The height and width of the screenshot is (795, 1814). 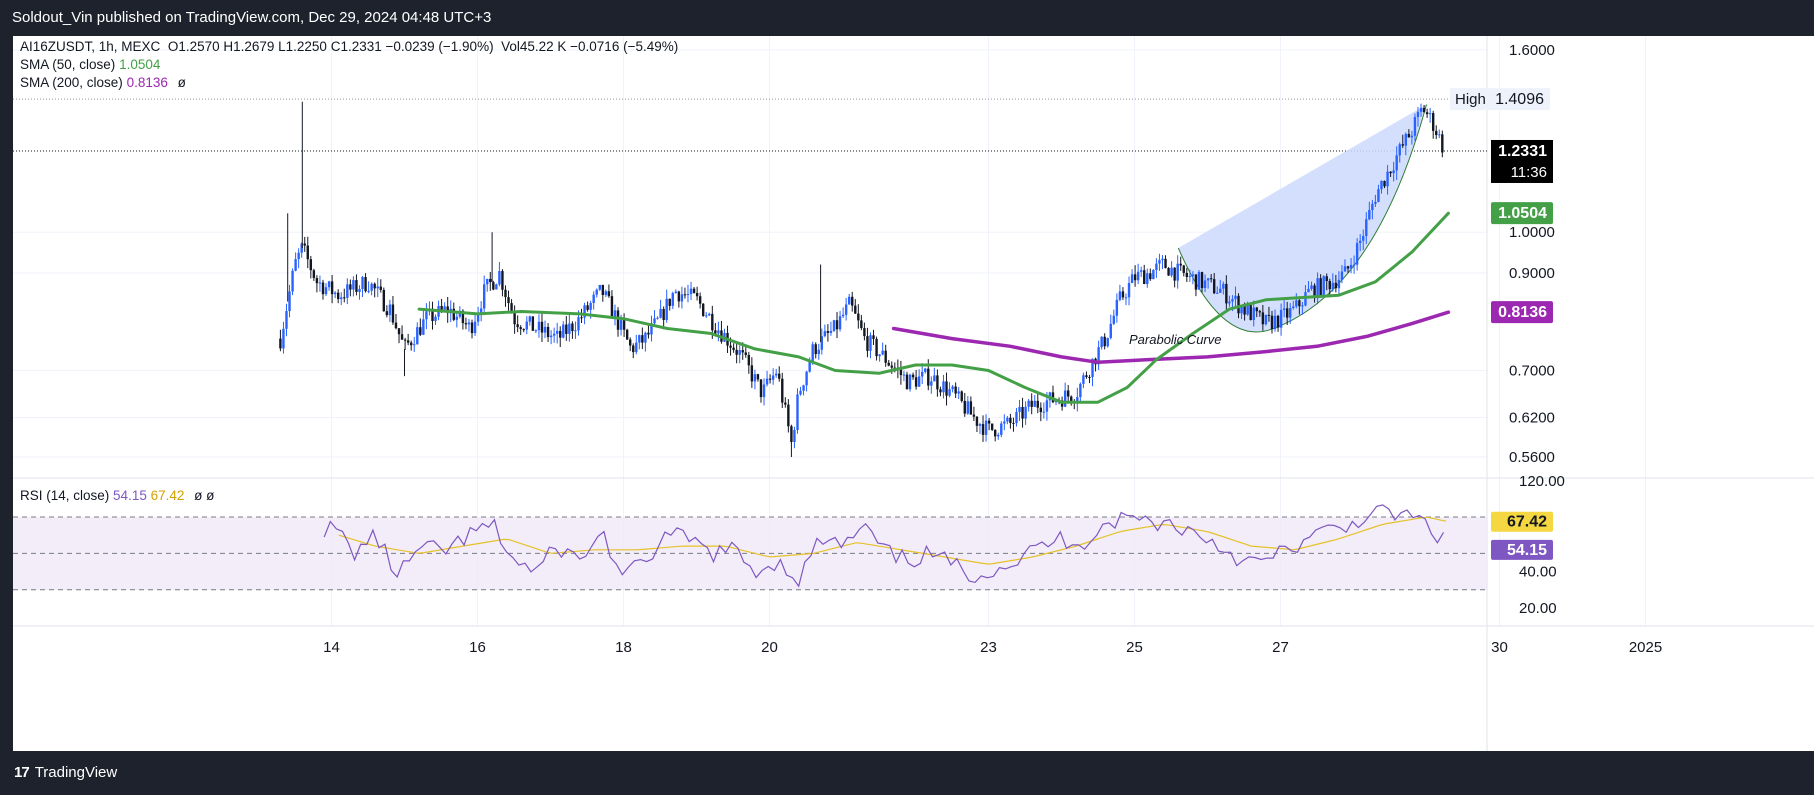 I want to click on sma200-tag: 0.8136, so click(x=1522, y=312).